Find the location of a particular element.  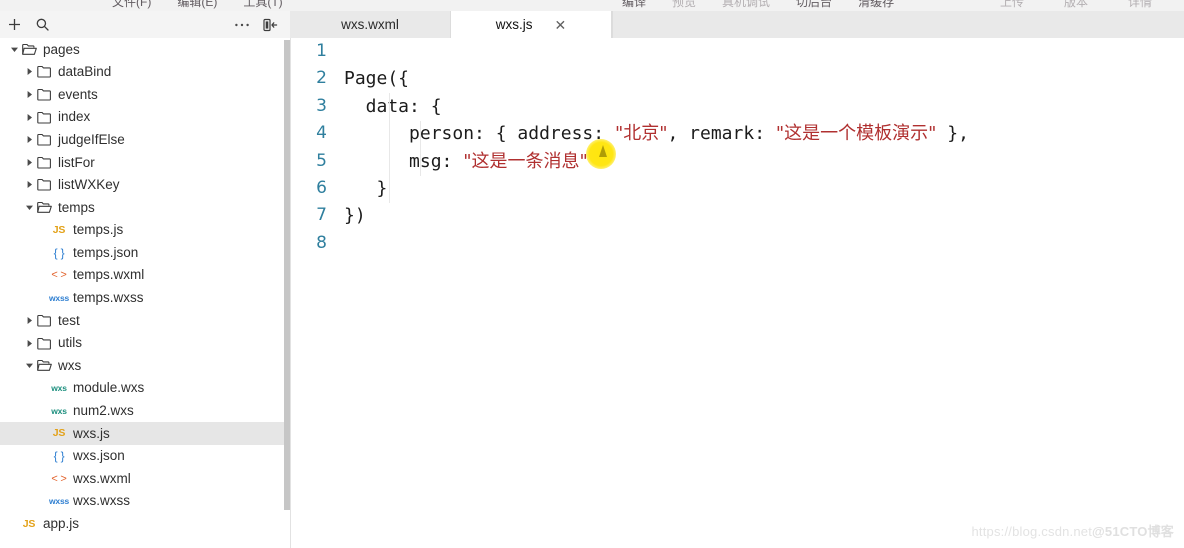

collapse-panel-icon is located at coordinates (270, 25).